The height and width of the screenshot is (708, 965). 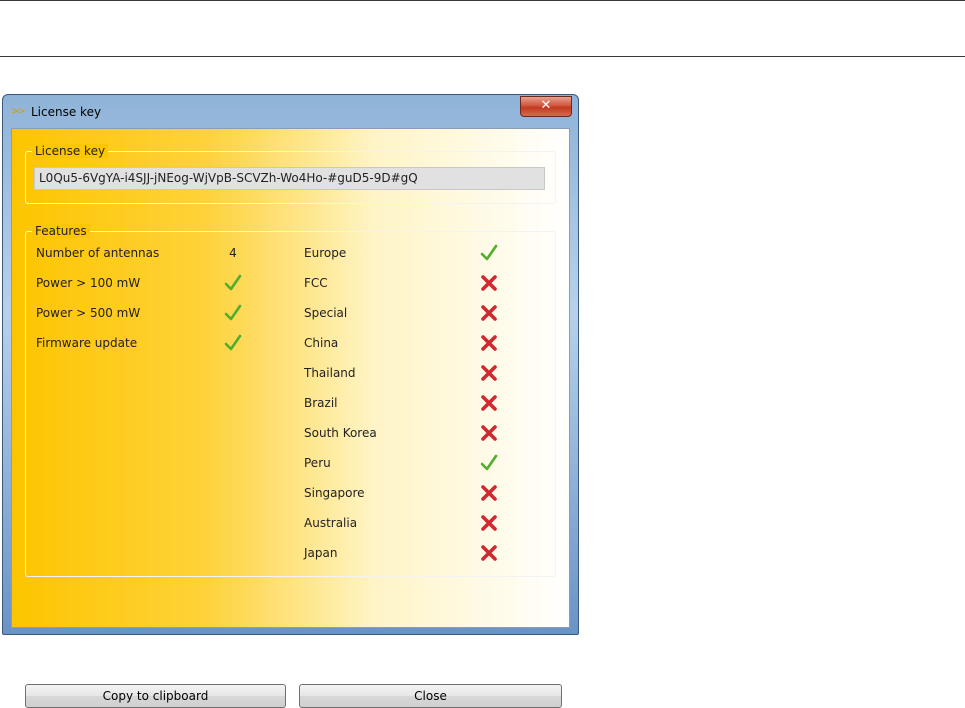 I want to click on region-label: FCC, so click(x=316, y=283).